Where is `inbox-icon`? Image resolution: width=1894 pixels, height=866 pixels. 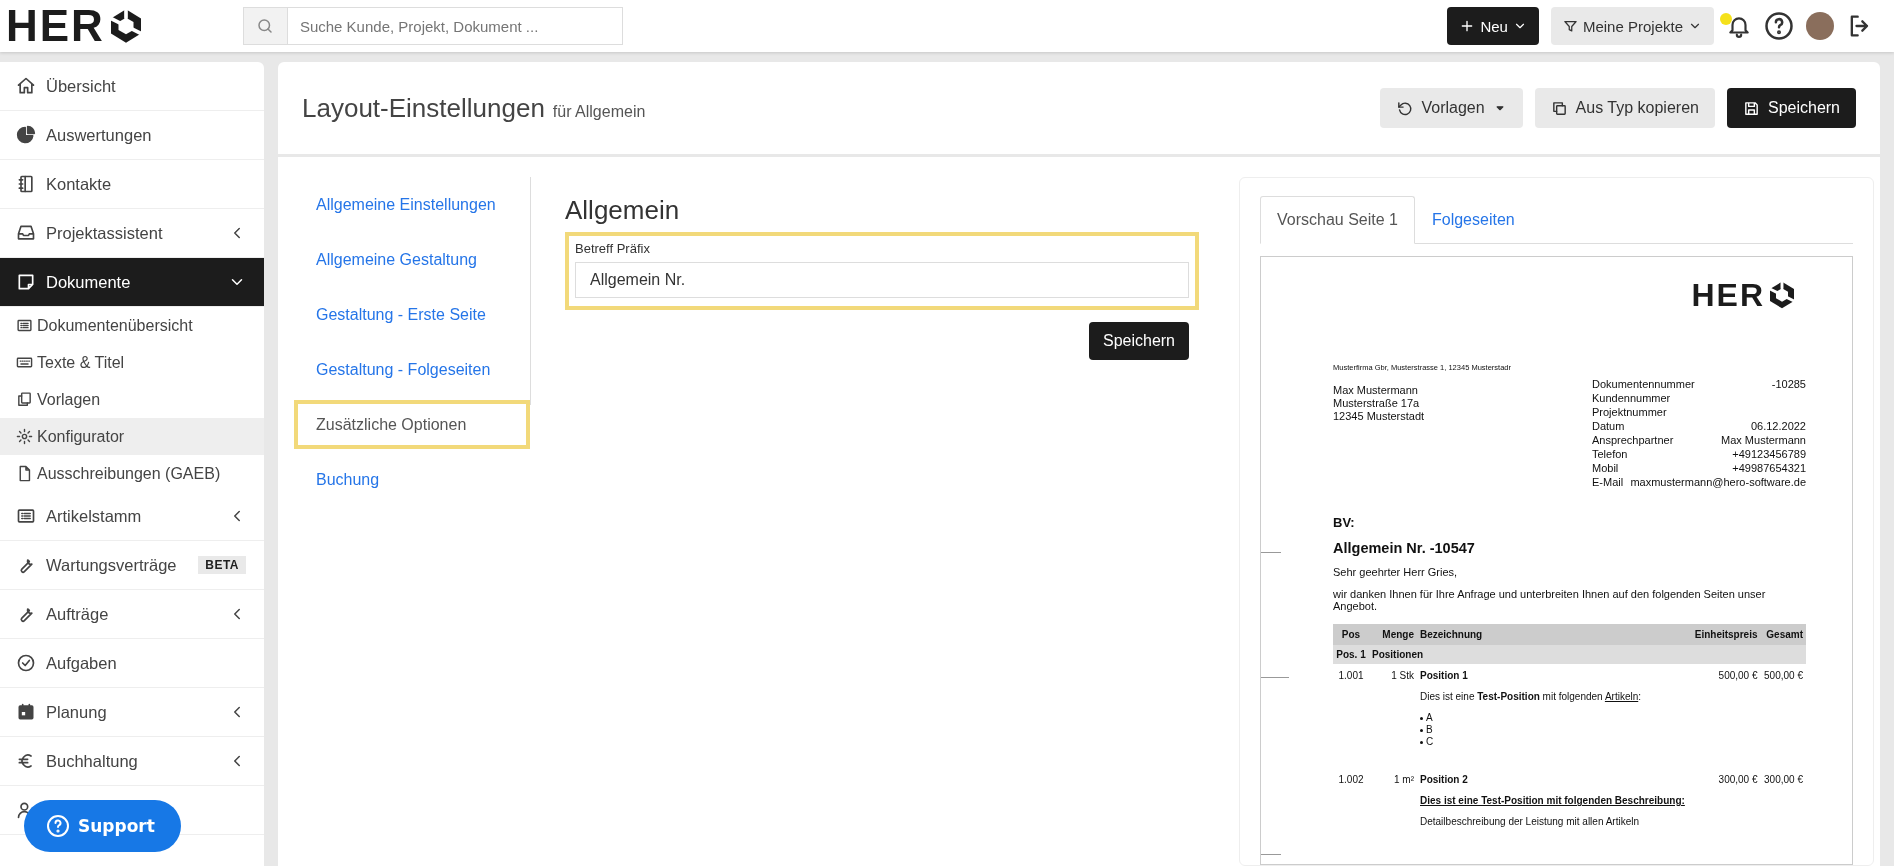
inbox-icon is located at coordinates (26, 233).